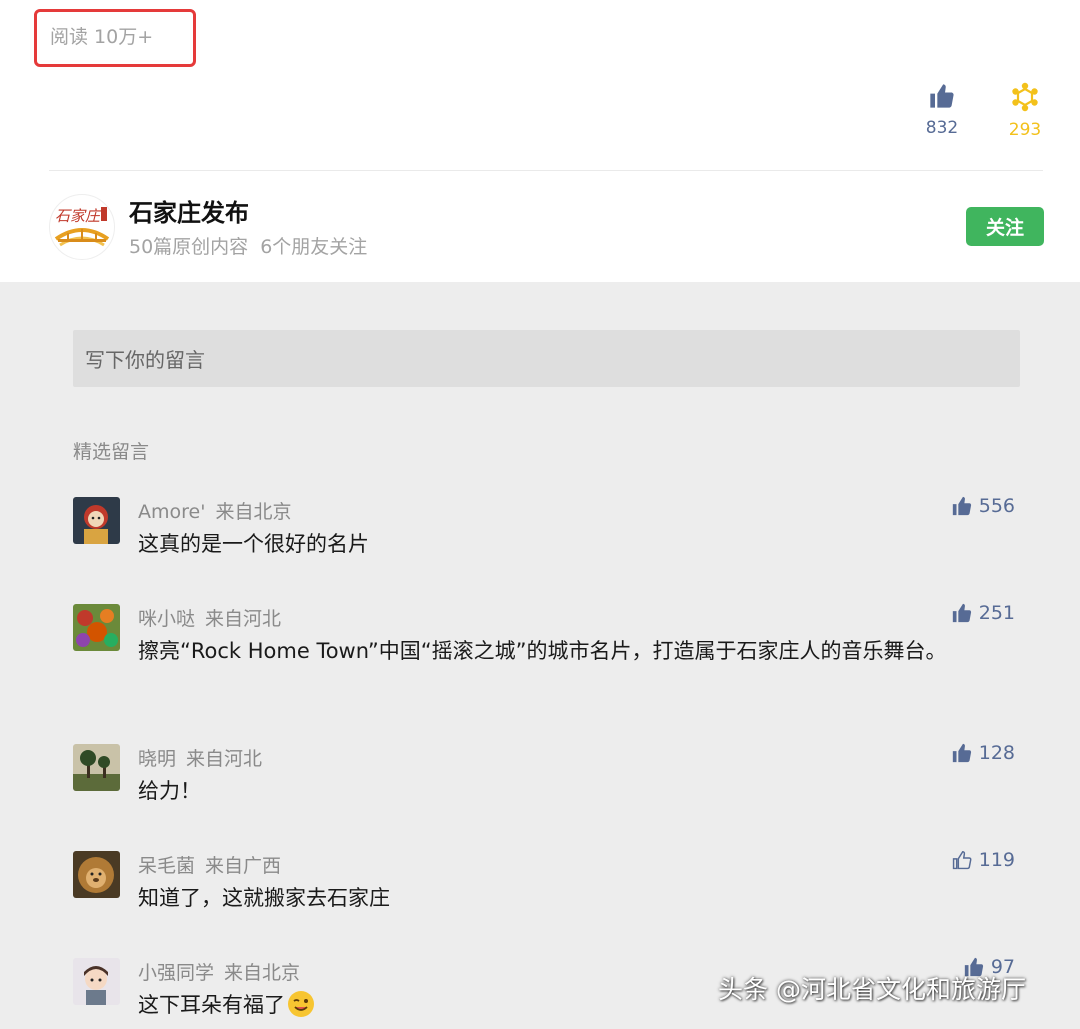 This screenshot has height=1029, width=1080. What do you see at coordinates (243, 866) in the screenshot?
I see `comment-location: 来自广西` at bounding box center [243, 866].